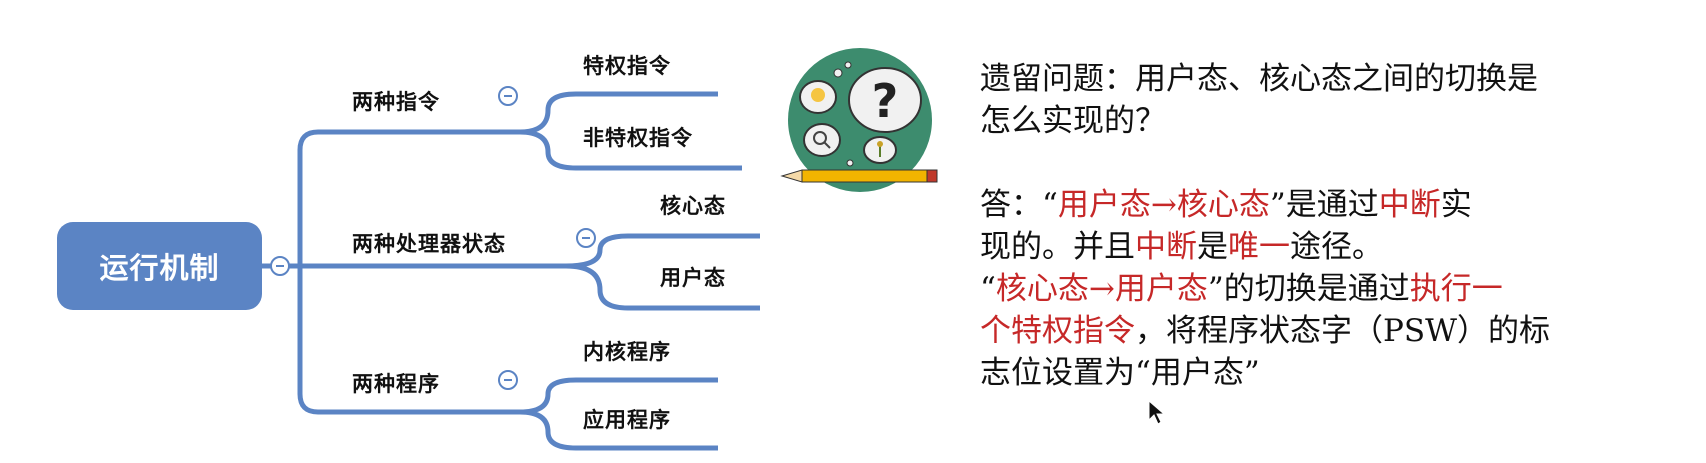 This screenshot has height=463, width=1706. What do you see at coordinates (1330, 100) in the screenshot?
I see `question-text: 遗留问题：用户态、核心态之间的切换是 怎么实现的？` at bounding box center [1330, 100].